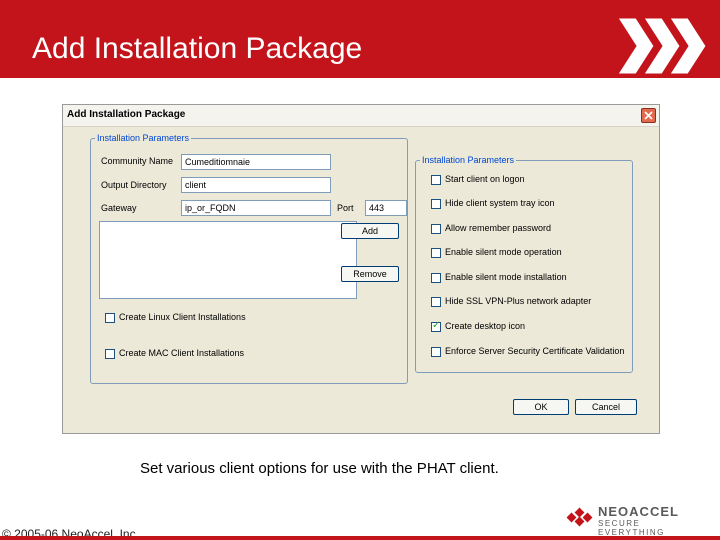 The image size is (720, 540). I want to click on left-group-legend: Installation Parameters, so click(143, 138).